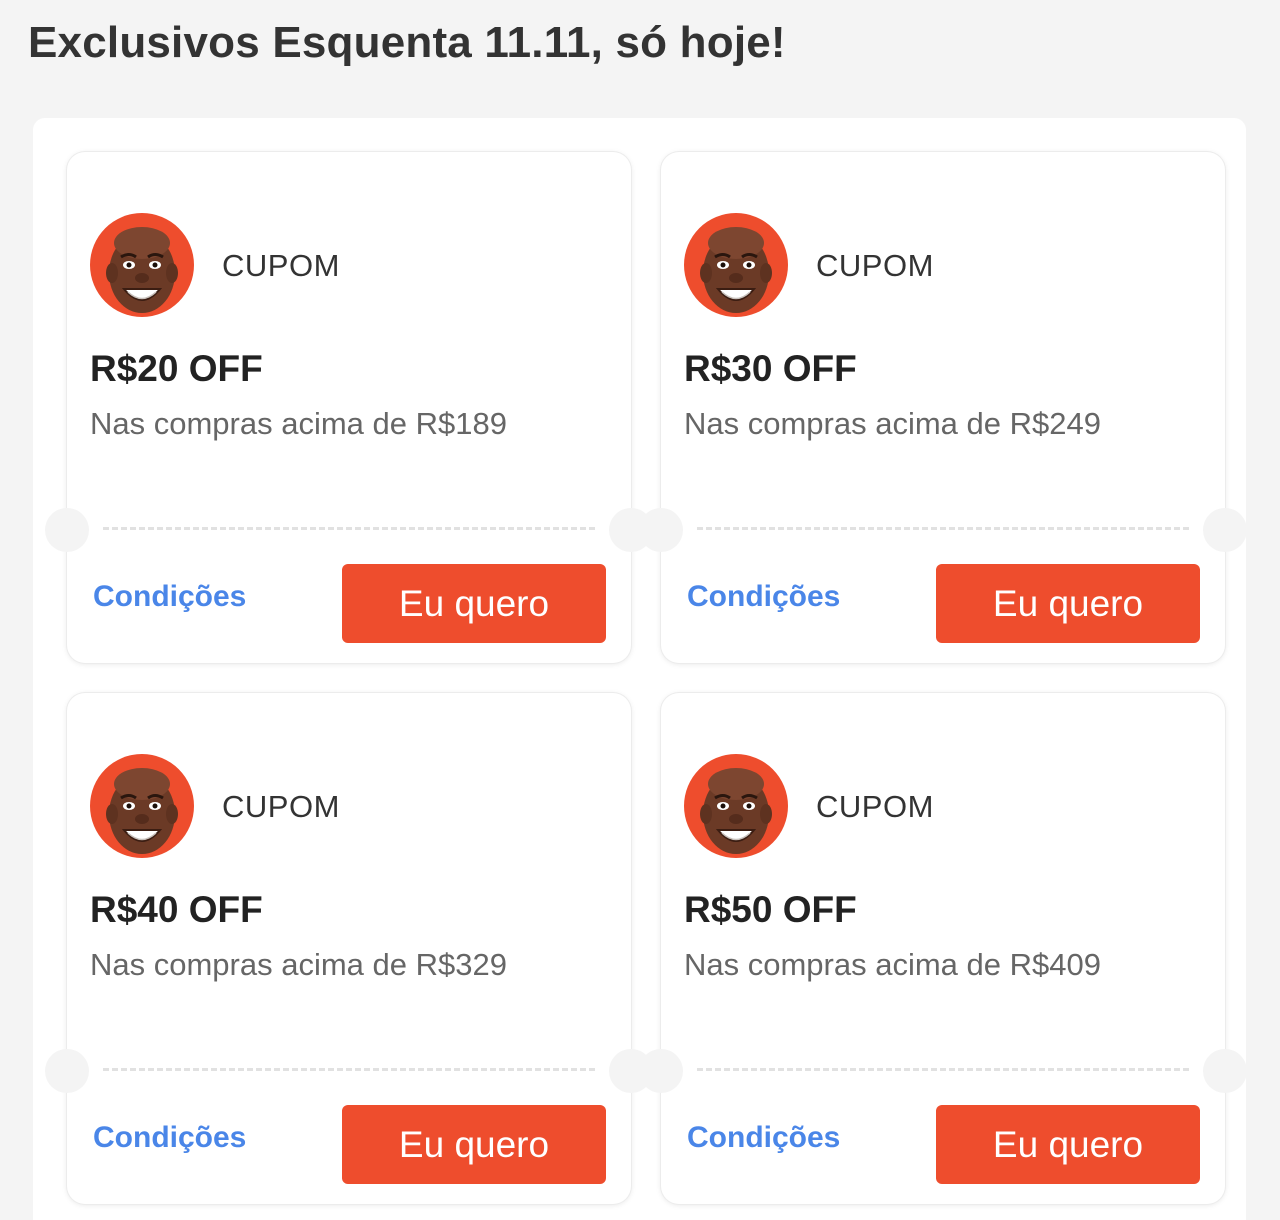 The image size is (1280, 1220). I want to click on coupon-amount: R$30 OFF, so click(770, 368).